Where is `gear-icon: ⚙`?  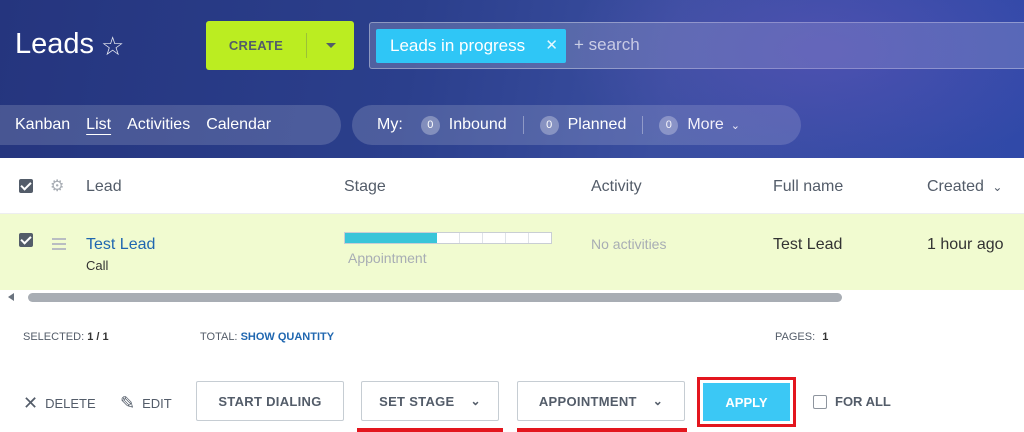 gear-icon: ⚙ is located at coordinates (57, 186).